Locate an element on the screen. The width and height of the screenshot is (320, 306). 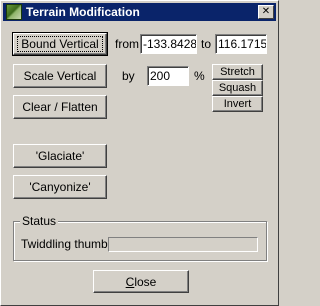
scale-percent-field: 200 is located at coordinates (168, 76).